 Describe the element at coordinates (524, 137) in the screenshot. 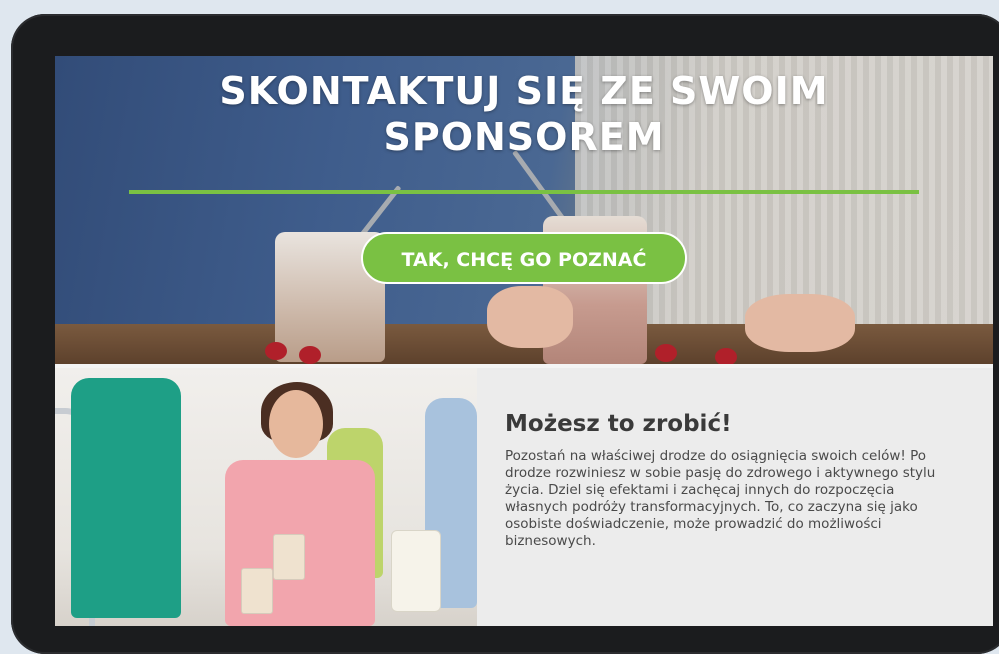

I see `hero-title-line-2: SPONSOREM` at that location.